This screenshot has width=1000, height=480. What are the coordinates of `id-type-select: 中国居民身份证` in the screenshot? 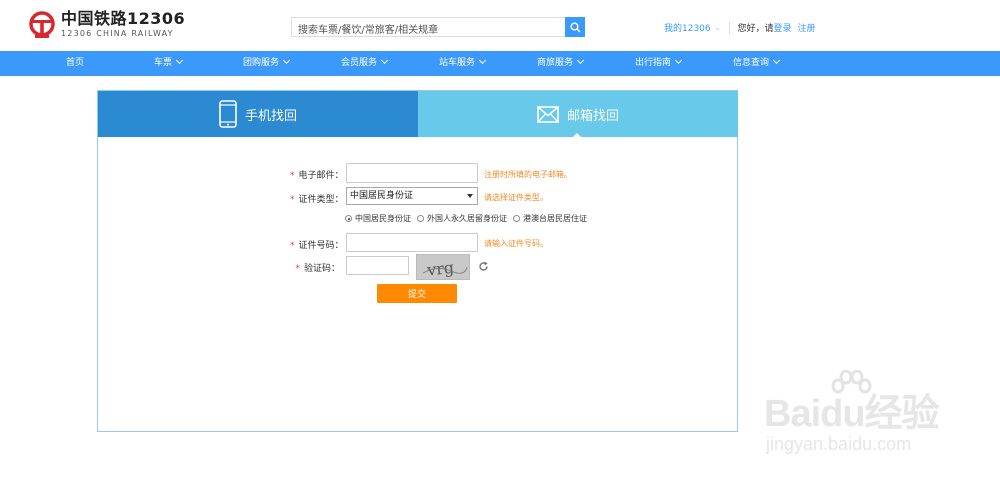 It's located at (412, 196).